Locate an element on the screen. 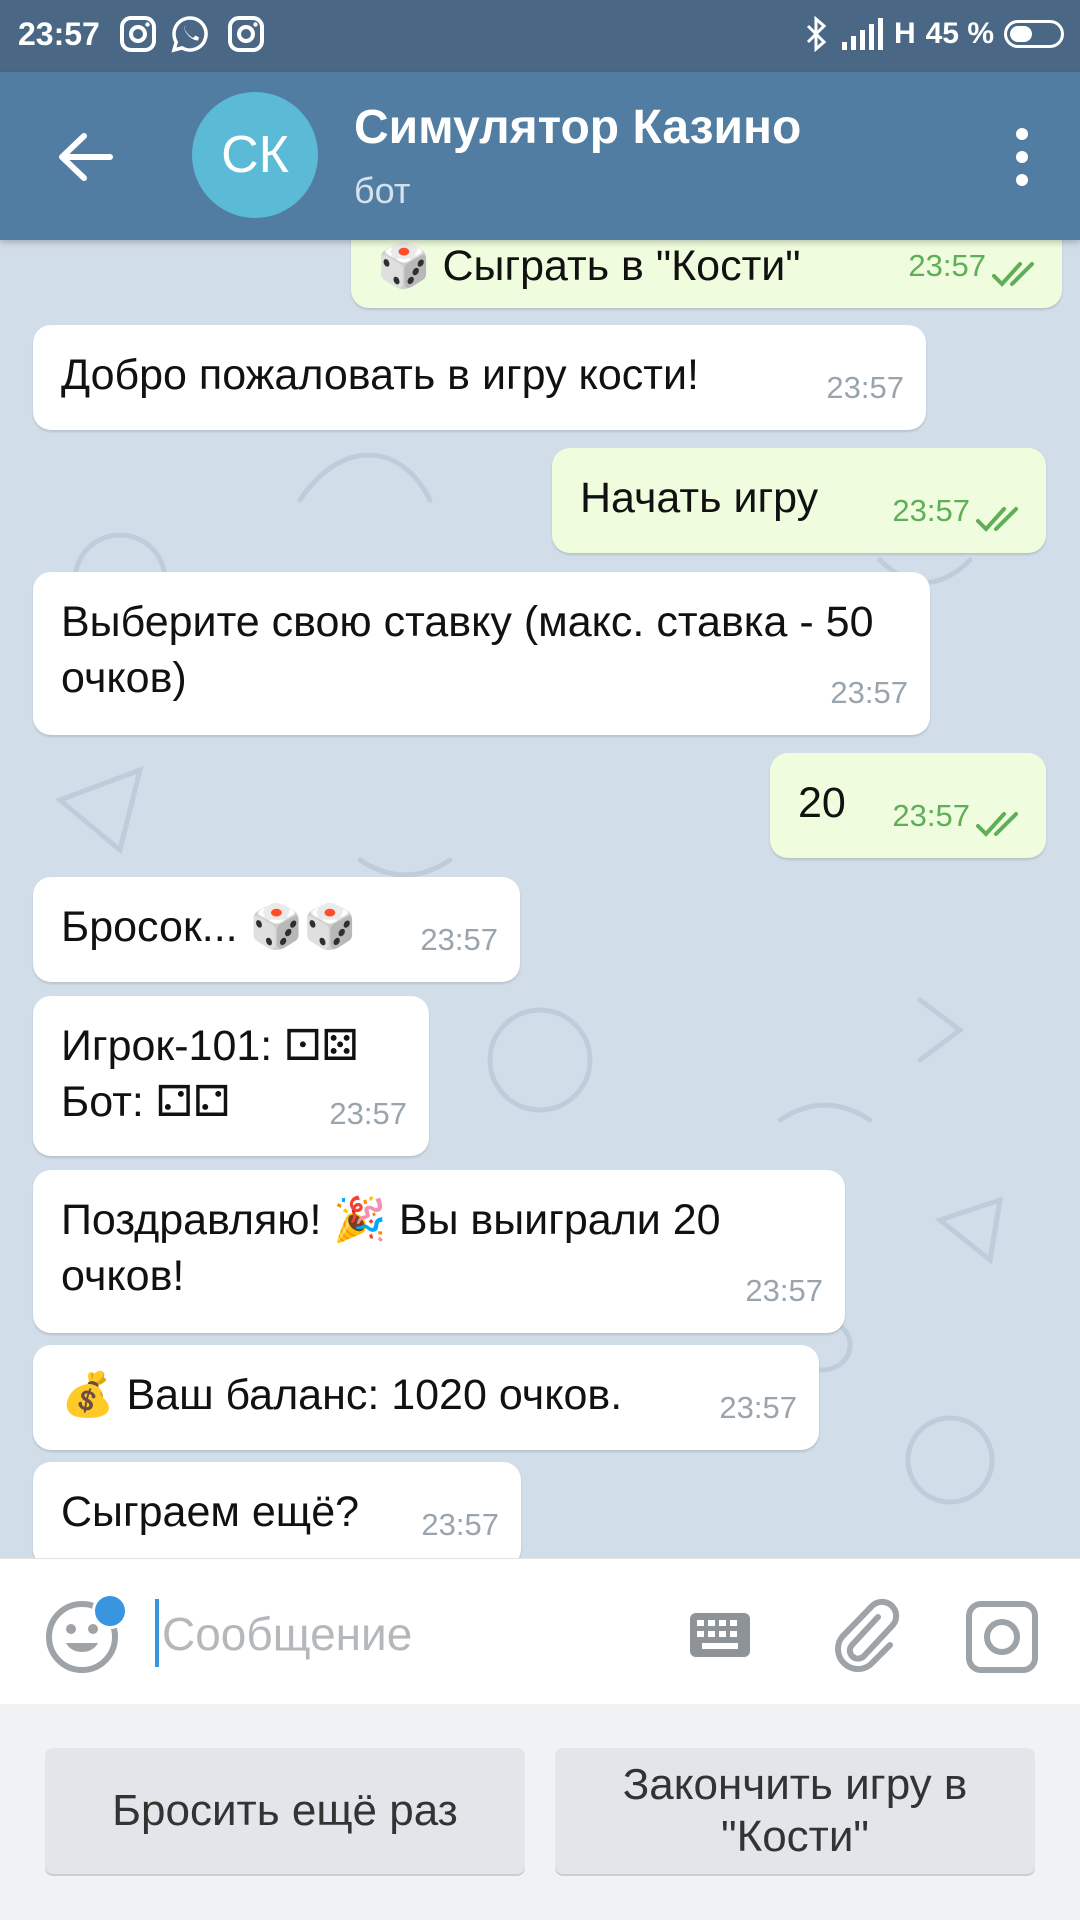 The height and width of the screenshot is (1920, 1080). bot-keyboard: Бросить ещё раз Закончить игру в "Кости" is located at coordinates (540, 1812).